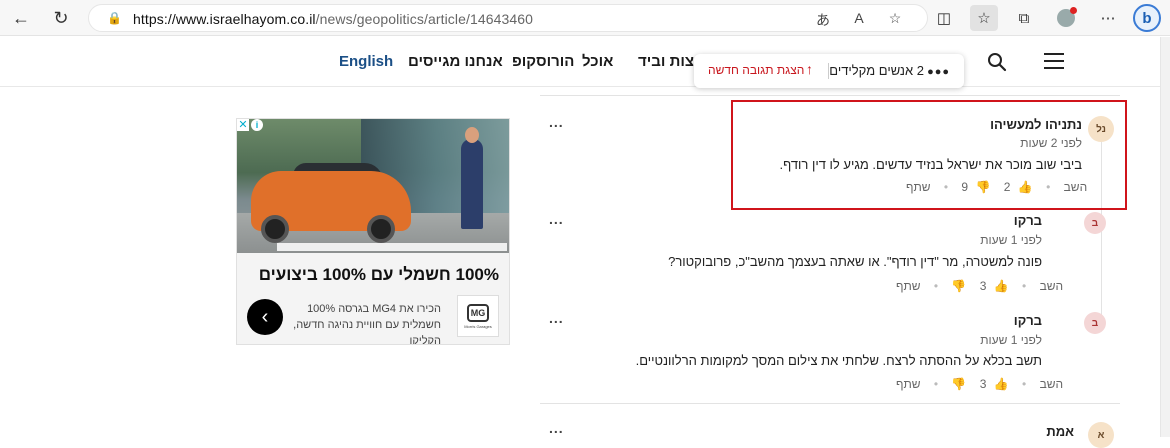 The width and height of the screenshot is (1170, 448). What do you see at coordinates (61, 18) in the screenshot?
I see `refresh-icon: ↻` at bounding box center [61, 18].